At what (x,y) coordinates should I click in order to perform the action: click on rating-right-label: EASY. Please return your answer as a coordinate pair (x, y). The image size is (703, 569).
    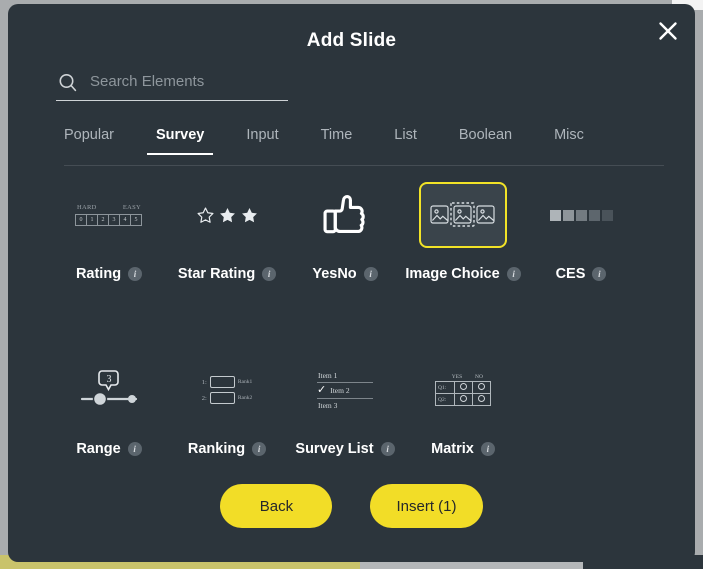
    Looking at the image, I should click on (131, 207).